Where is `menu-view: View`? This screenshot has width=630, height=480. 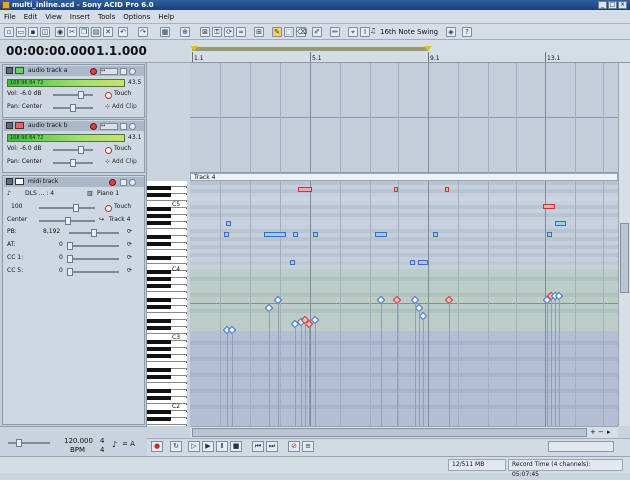 menu-view: View is located at coordinates (53, 17).